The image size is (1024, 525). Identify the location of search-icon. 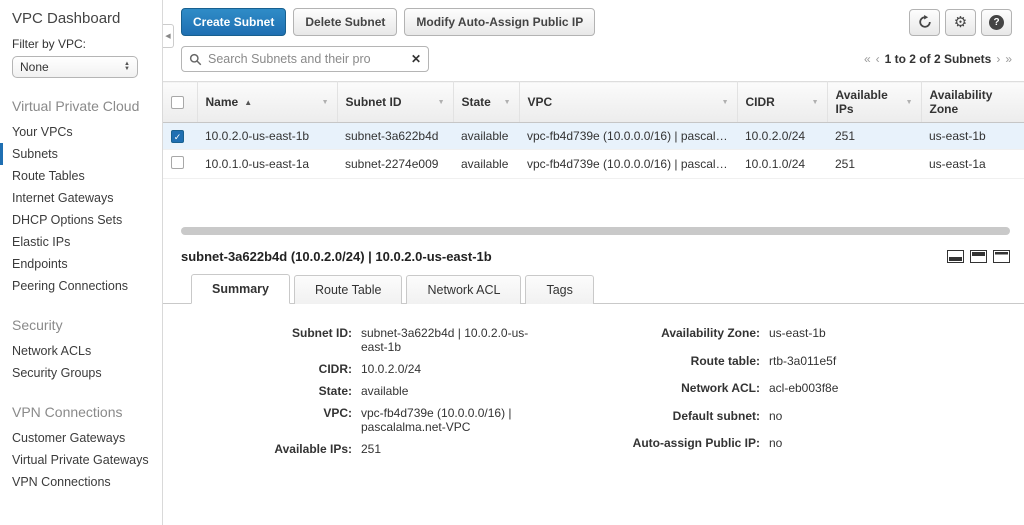
(195, 59).